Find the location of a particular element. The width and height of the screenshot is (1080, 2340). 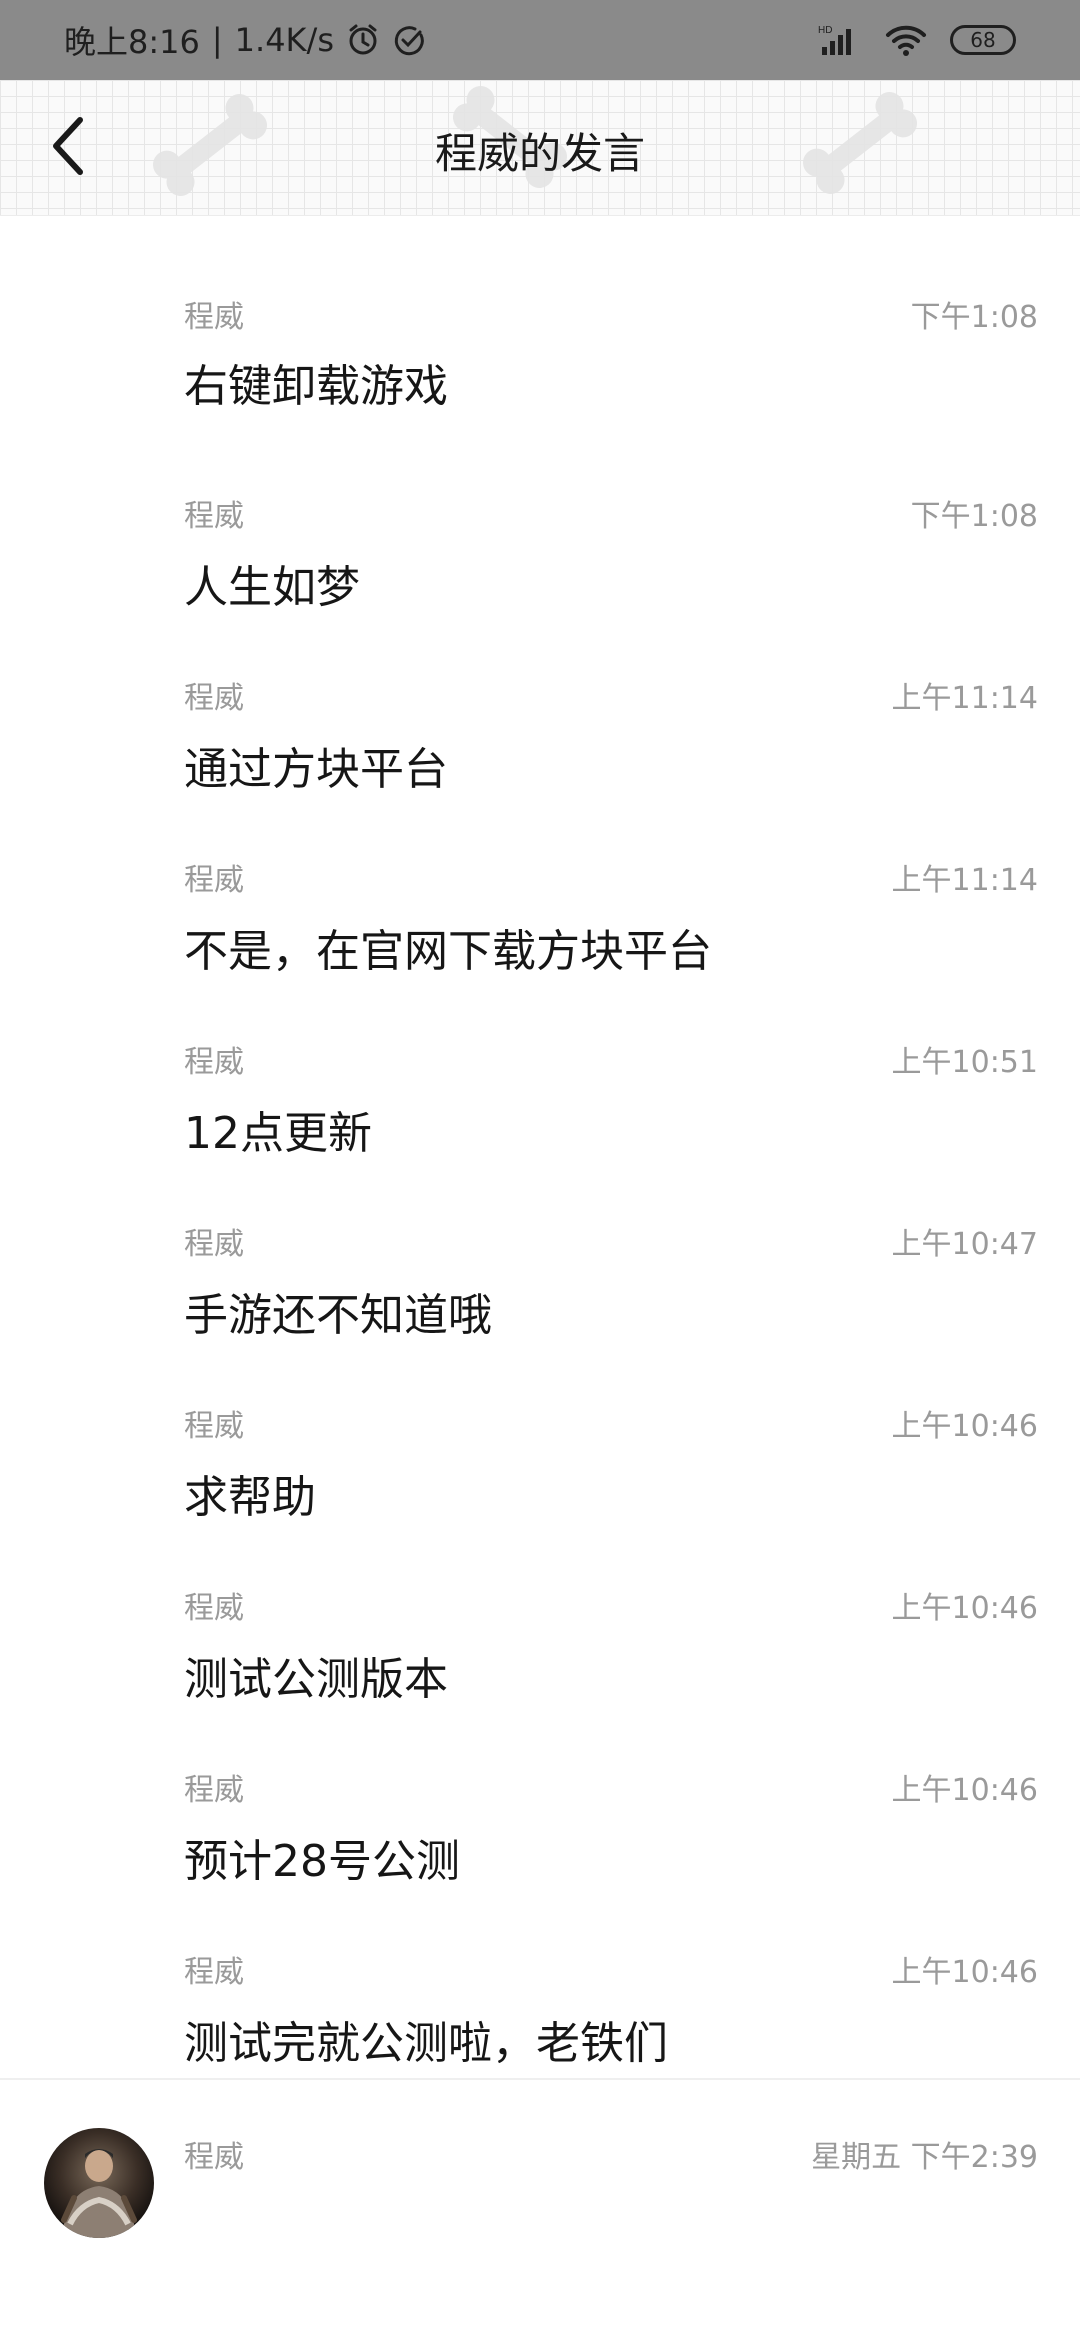

avatar is located at coordinates (99, 2183).